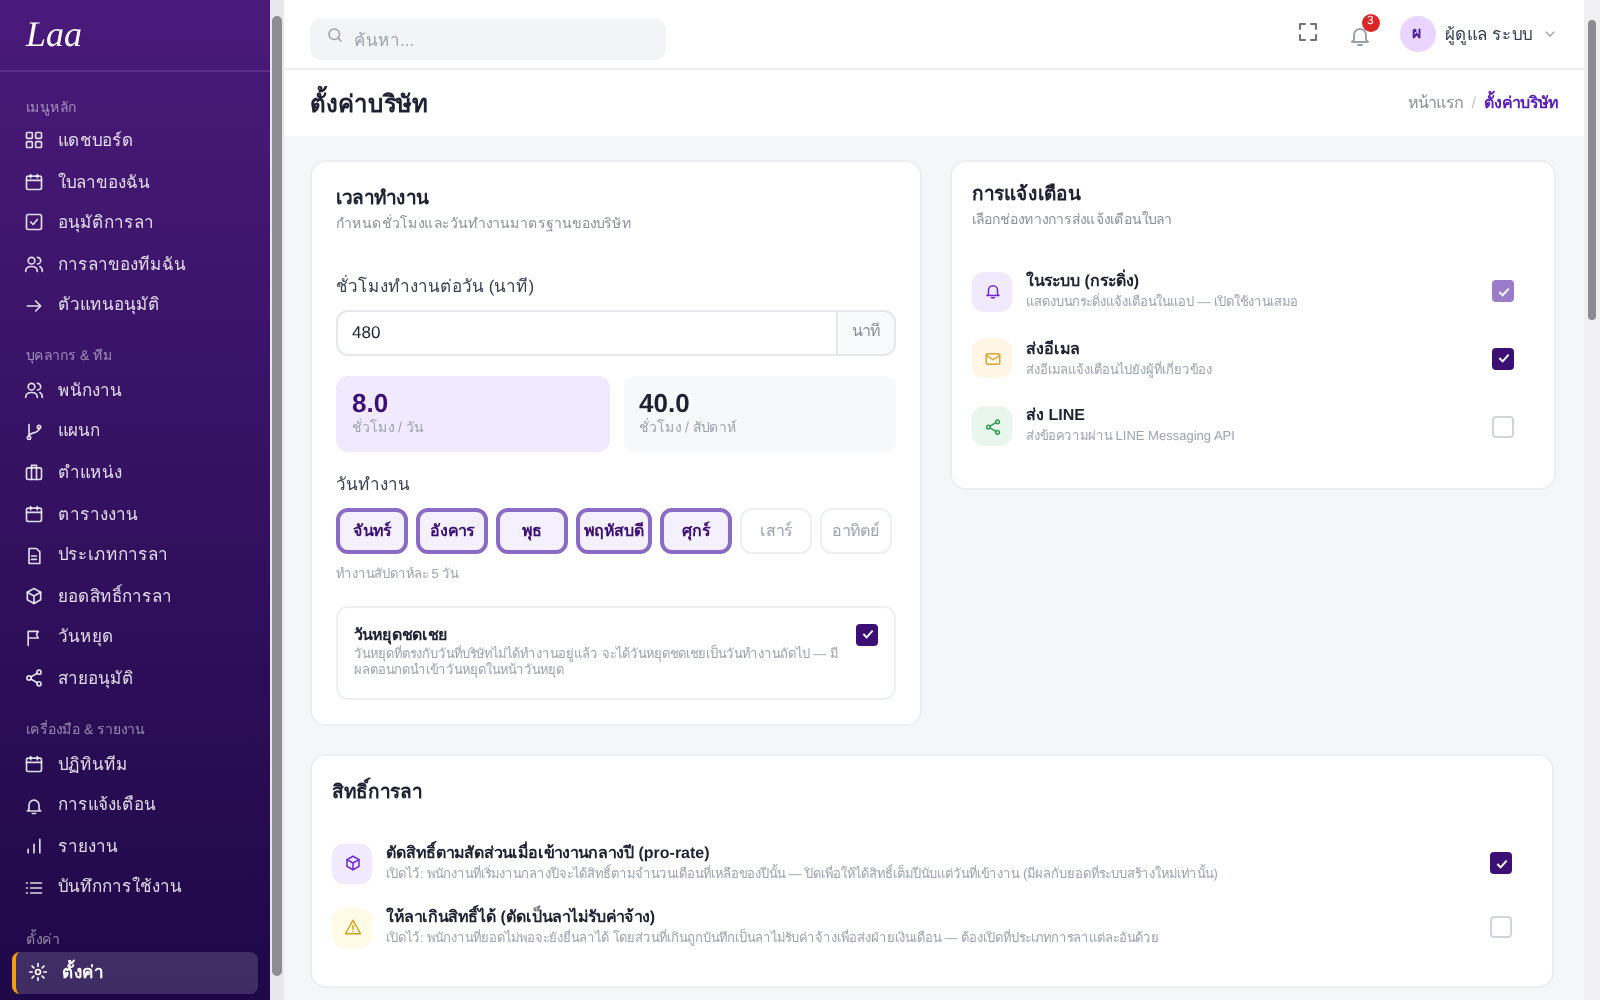  I want to click on logo: Laa, so click(54, 35).